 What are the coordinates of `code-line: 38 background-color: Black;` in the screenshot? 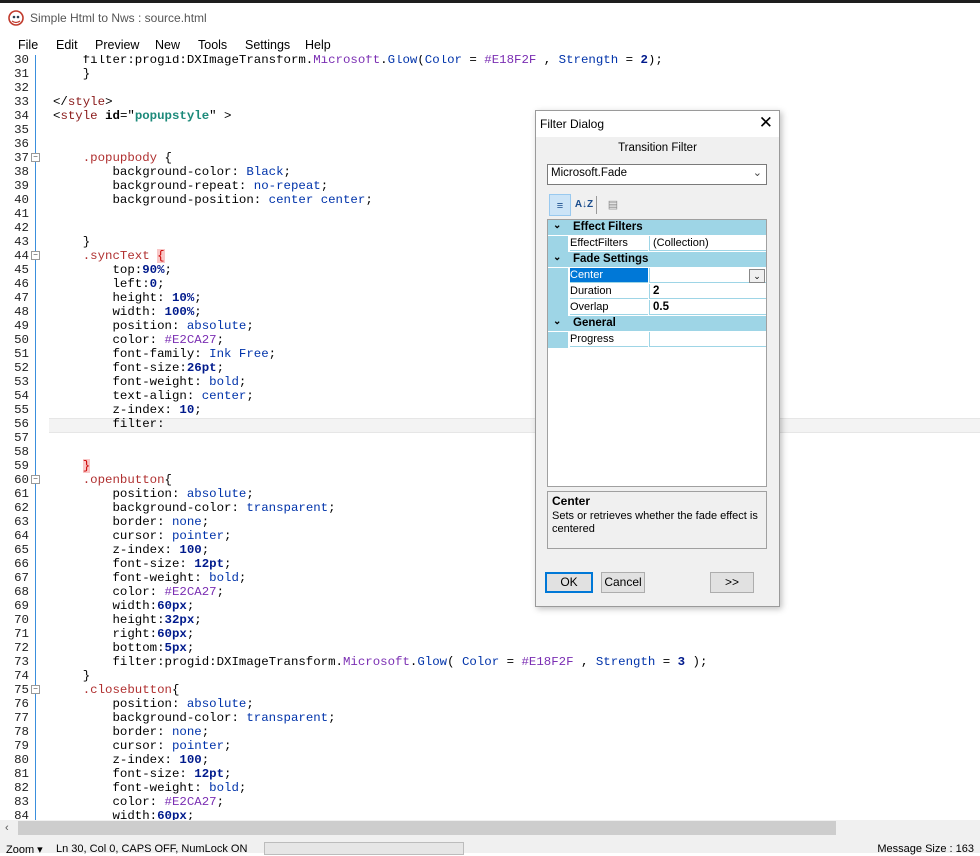 It's located at (490, 172).